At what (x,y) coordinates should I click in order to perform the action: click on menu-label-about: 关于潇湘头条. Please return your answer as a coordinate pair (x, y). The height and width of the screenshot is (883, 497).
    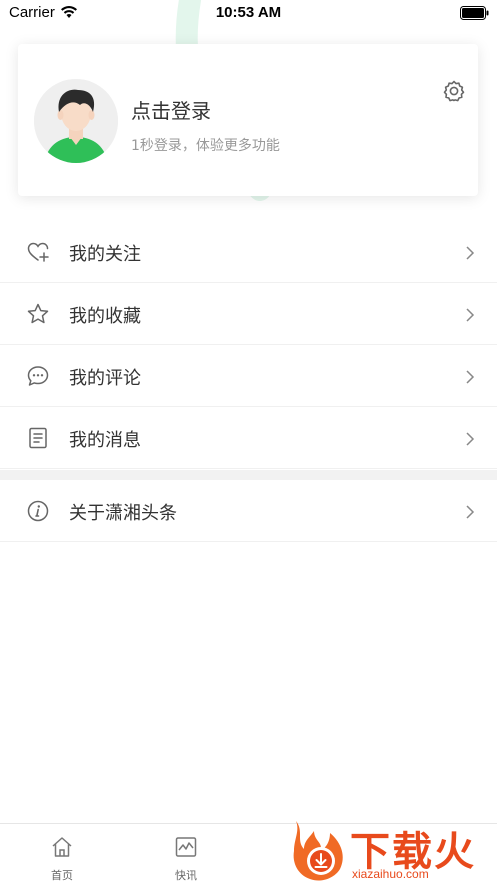
    Looking at the image, I should click on (123, 513).